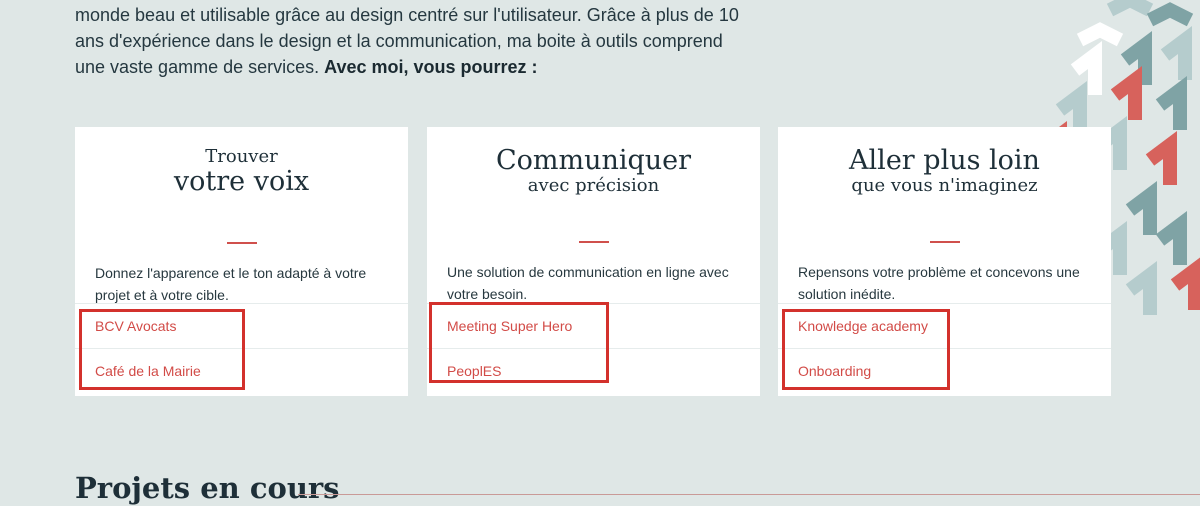 Image resolution: width=1200 pixels, height=506 pixels. I want to click on card-title-top: Trouver, so click(241, 156).